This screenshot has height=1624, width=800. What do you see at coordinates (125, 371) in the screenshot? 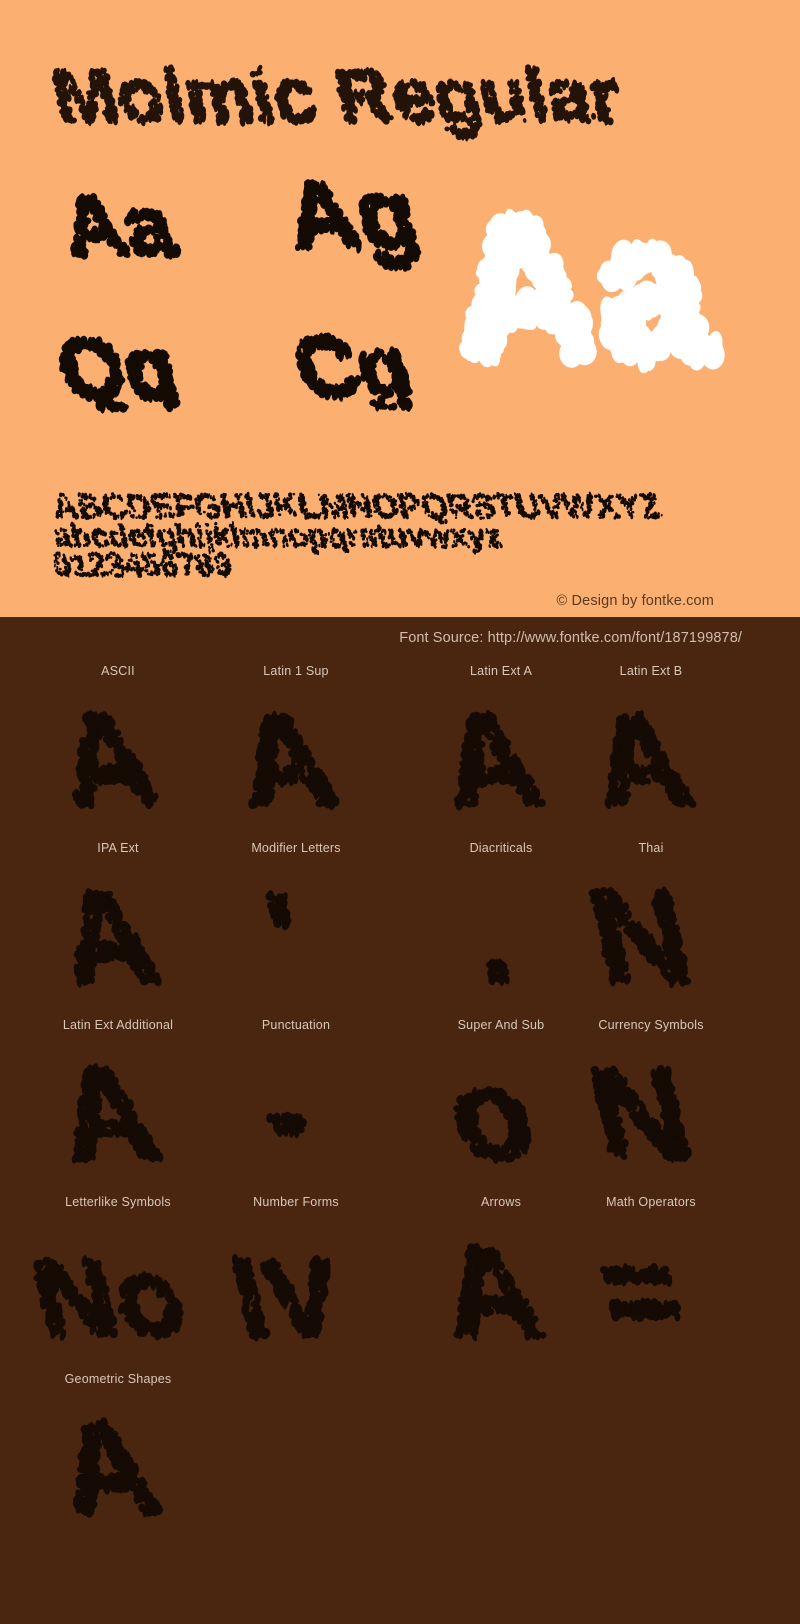
I see `sample-glyph-qq: Qq` at bounding box center [125, 371].